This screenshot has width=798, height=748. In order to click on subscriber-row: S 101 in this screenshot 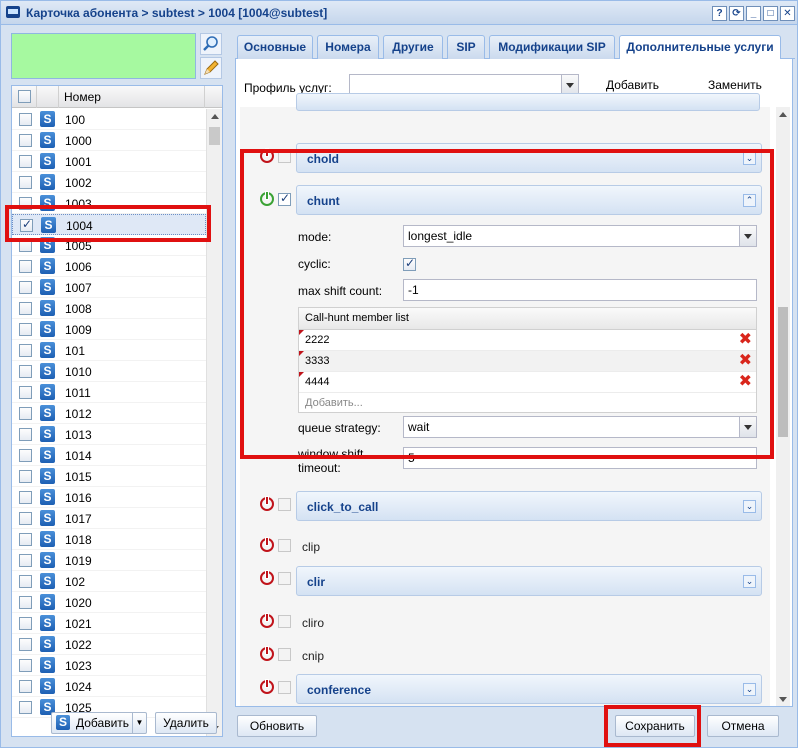, I will do `click(109, 350)`.